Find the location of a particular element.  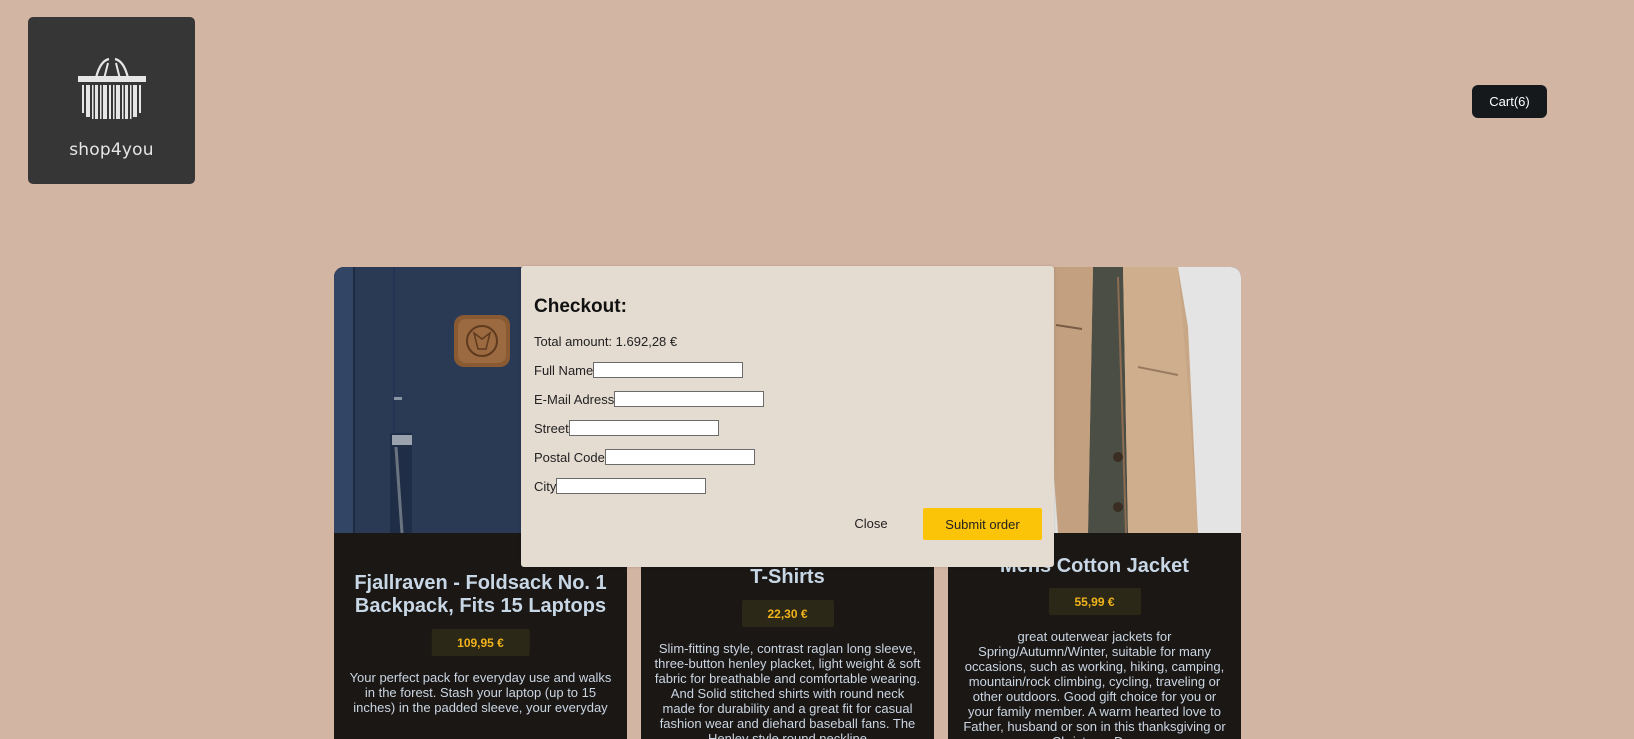

total-value: 1.692,28 € is located at coordinates (646, 341).